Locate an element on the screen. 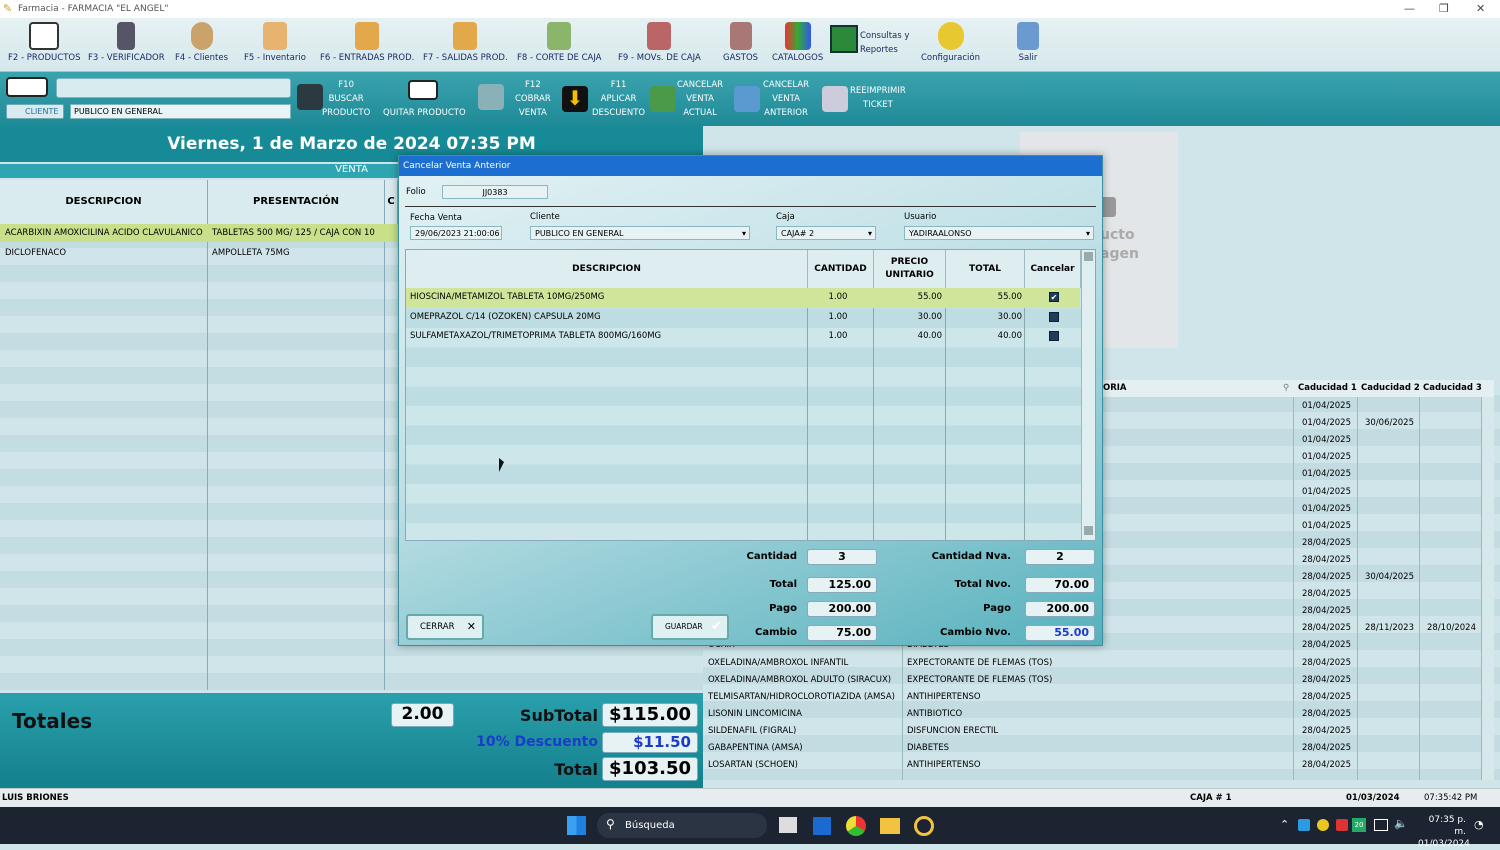 This screenshot has width=1500, height=850. movs-caja-button: F9 - MOVs. DE CAJA is located at coordinates (659, 42).